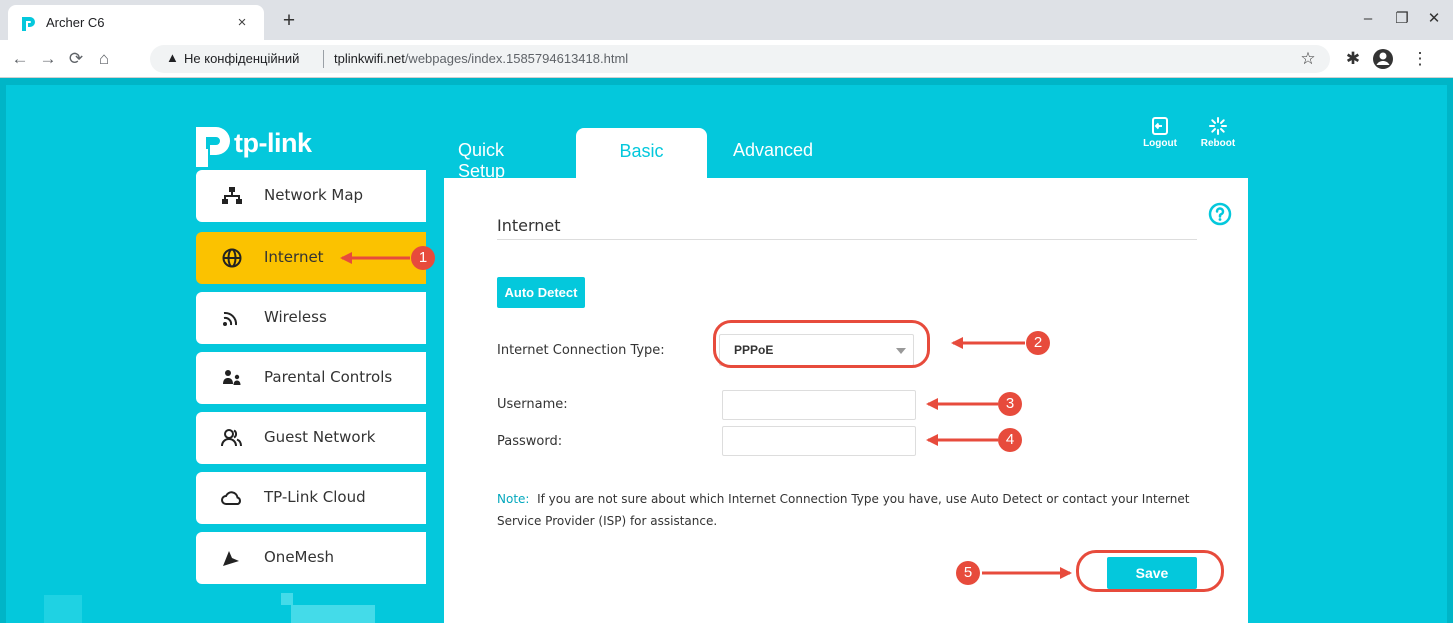 The image size is (1453, 623). Describe the element at coordinates (241, 58) in the screenshot. I see `security-label: Не конфіденційний` at that location.